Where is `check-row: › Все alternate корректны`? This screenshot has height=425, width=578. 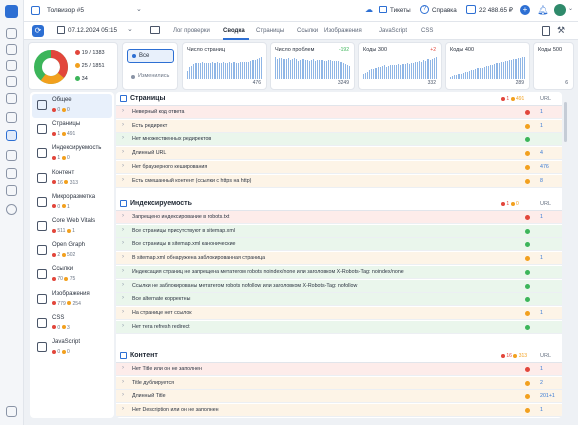
check-row: › Все alternate корректны is located at coordinates (339, 300).